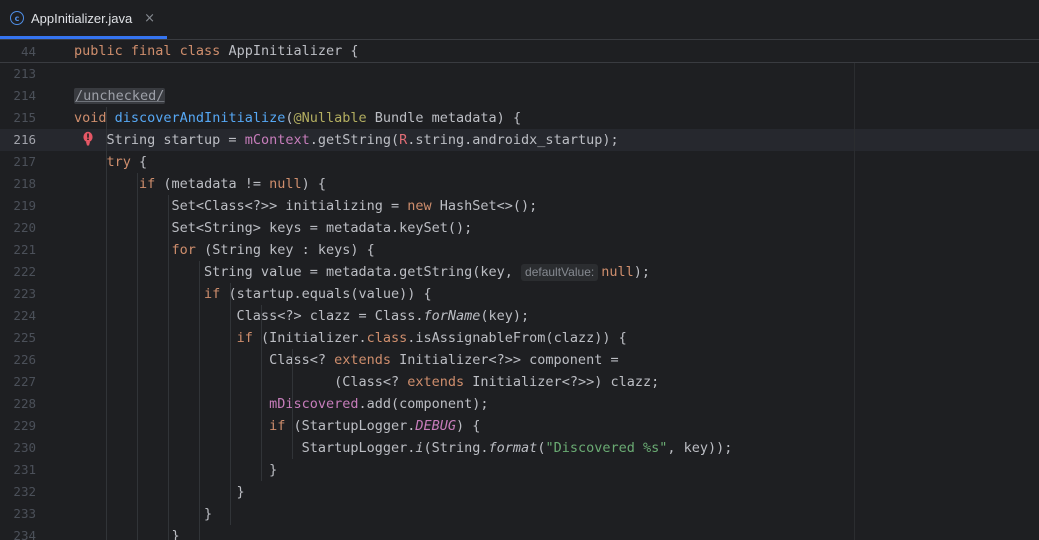 The height and width of the screenshot is (540, 1039). Describe the element at coordinates (375, 426) in the screenshot. I see `code-text: if (StartupLogger.DEBUG) {` at that location.